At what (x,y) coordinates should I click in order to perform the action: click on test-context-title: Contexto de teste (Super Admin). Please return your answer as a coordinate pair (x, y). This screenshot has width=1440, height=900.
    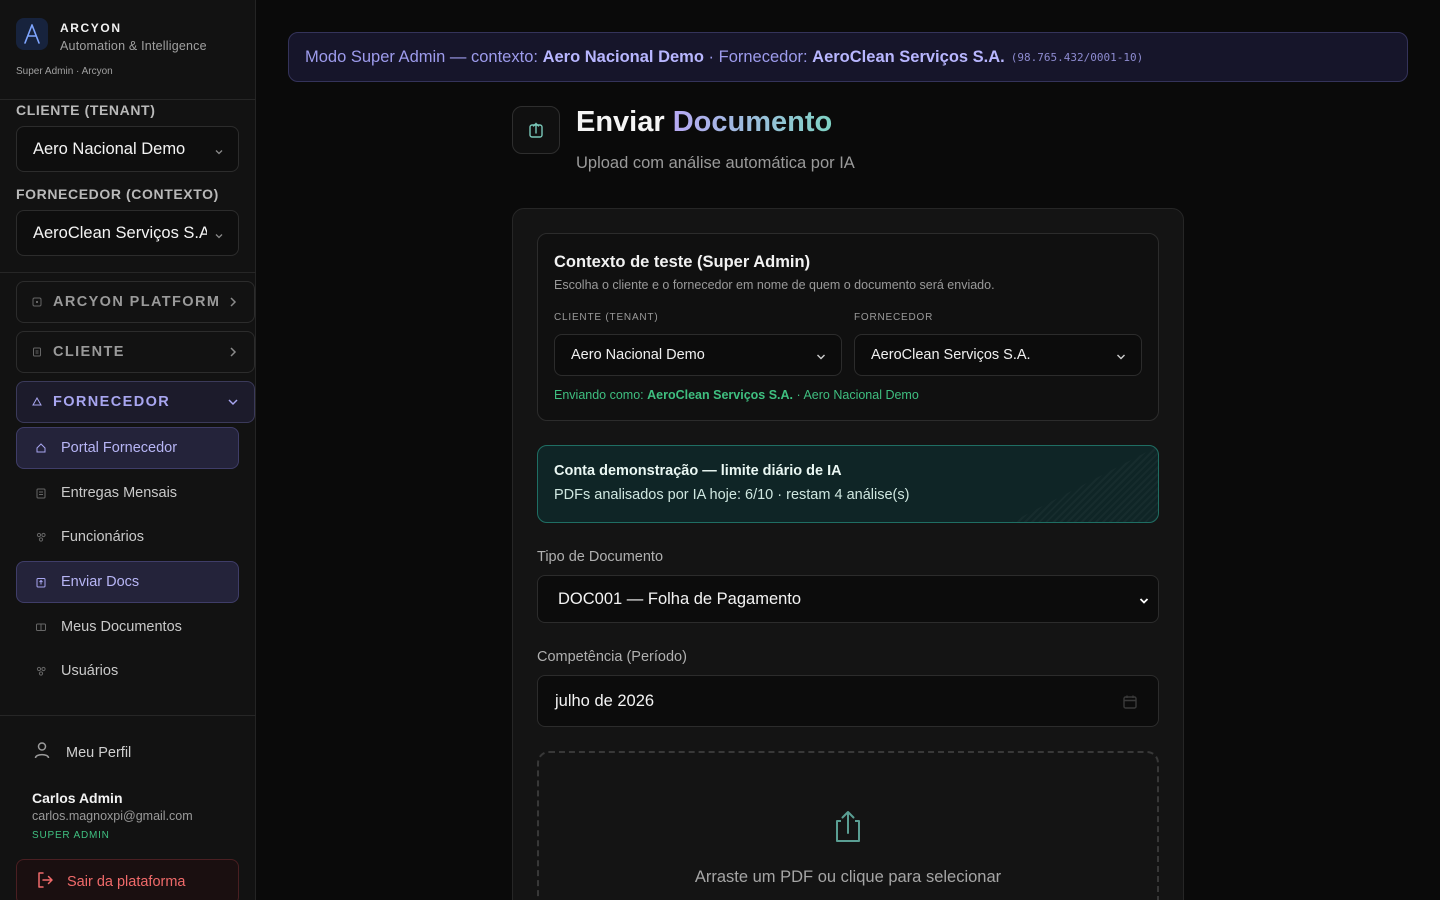
    Looking at the image, I should click on (682, 262).